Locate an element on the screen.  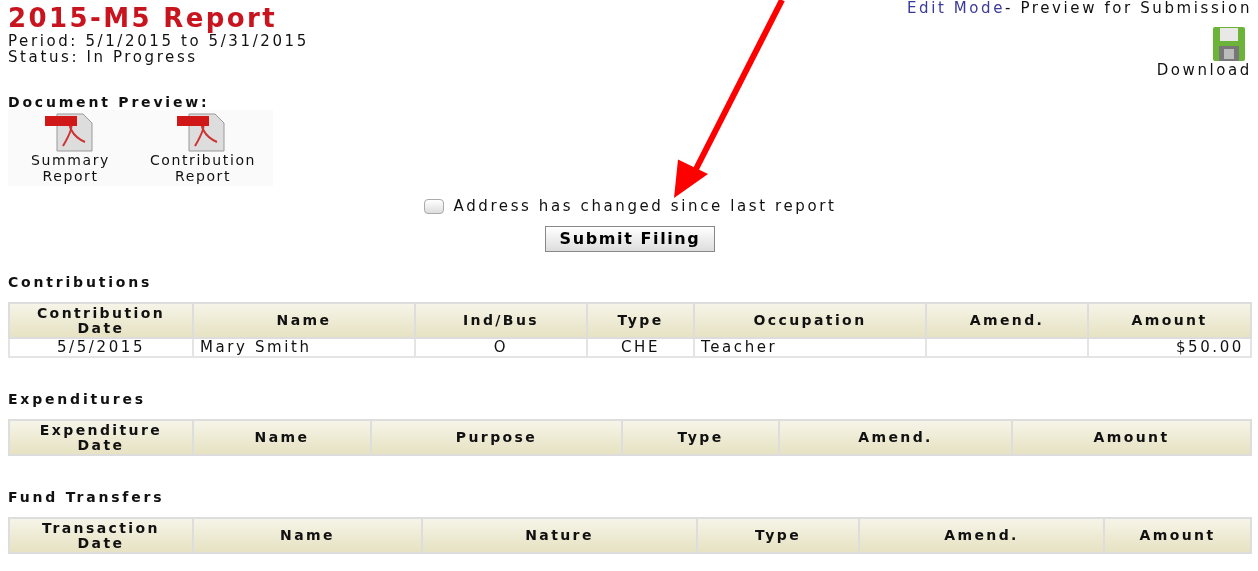
table-cell: $50.00 is located at coordinates (1169, 347).